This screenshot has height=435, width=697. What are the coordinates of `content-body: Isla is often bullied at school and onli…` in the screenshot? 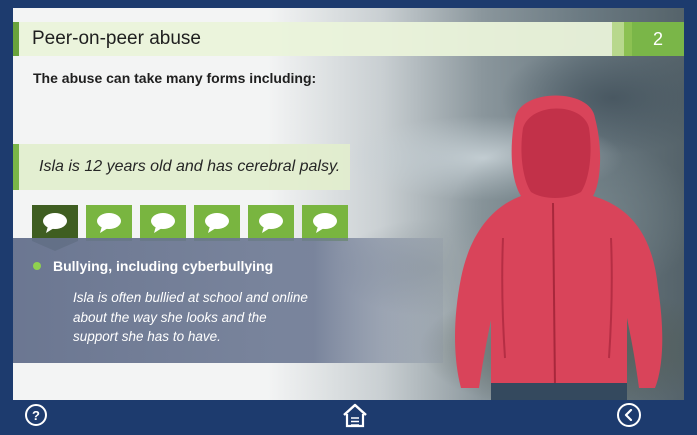 It's located at (190, 317).